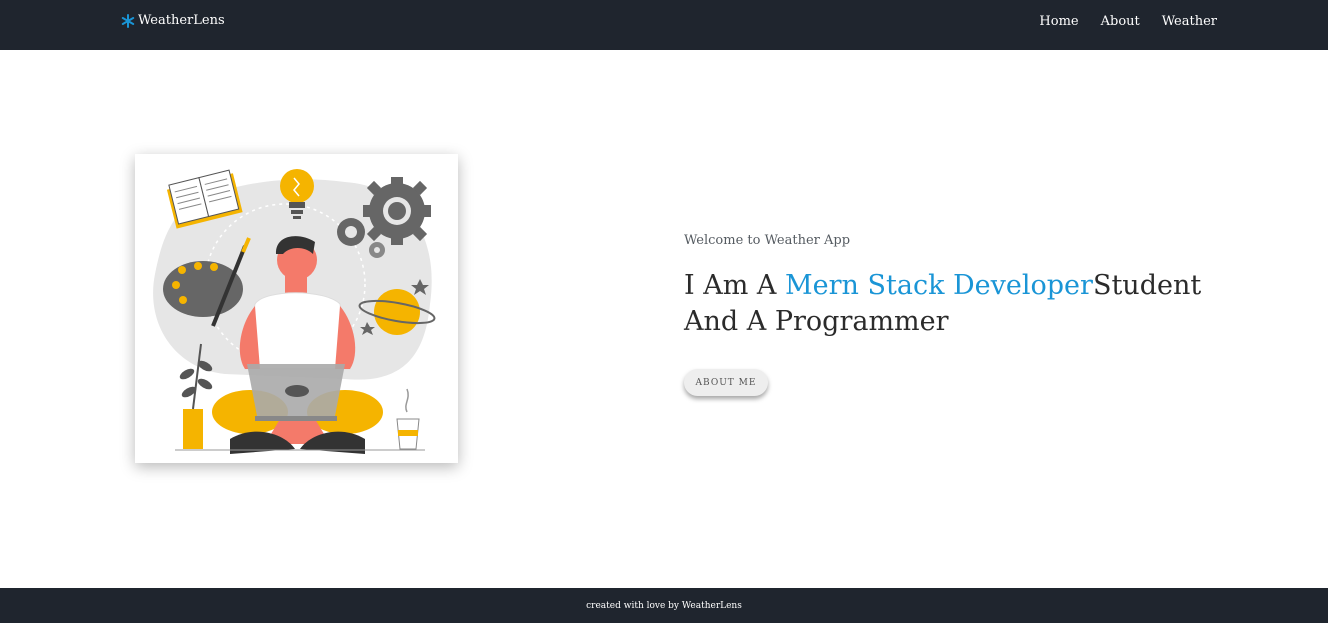  I want to click on headline-accent: Mern Stack Developer, so click(939, 285).